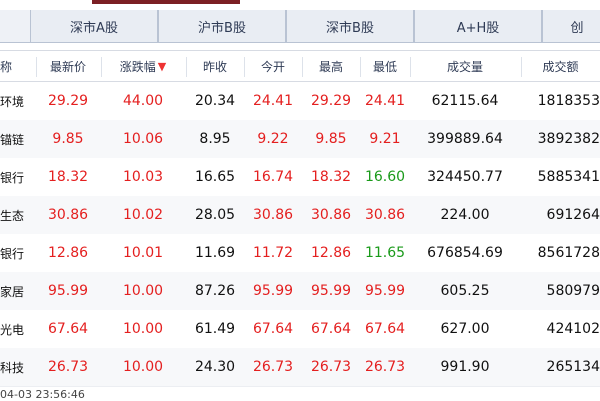 Image resolution: width=600 pixels, height=401 pixels. Describe the element at coordinates (68, 367) in the screenshot. I see `cell-last: 26.73` at that location.